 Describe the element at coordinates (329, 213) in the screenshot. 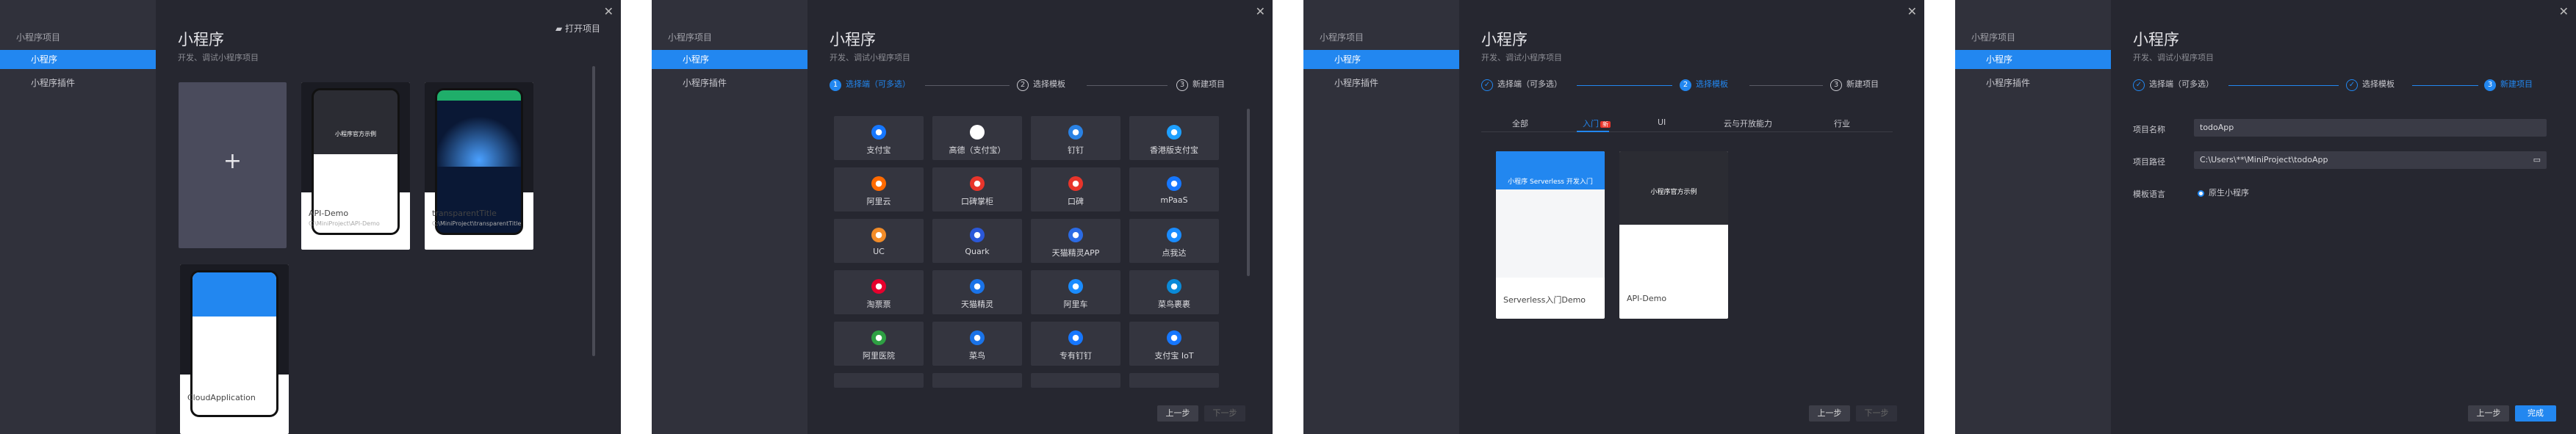

I see `card-name: API-Demo` at that location.